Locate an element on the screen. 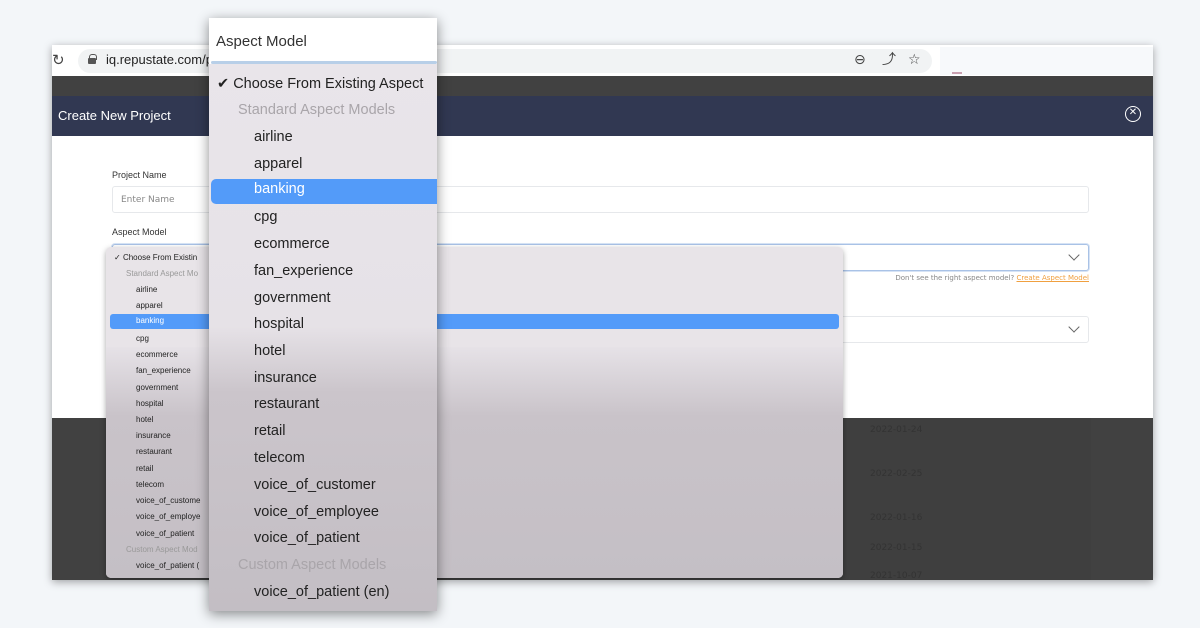 Image resolution: width=1200 pixels, height=628 pixels. option-selected: ✓ Choose From Existin is located at coordinates (155, 257).